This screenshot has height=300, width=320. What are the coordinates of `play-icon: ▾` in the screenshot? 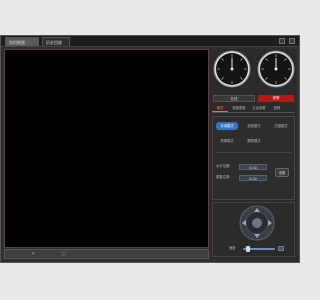 It's located at (33, 254).